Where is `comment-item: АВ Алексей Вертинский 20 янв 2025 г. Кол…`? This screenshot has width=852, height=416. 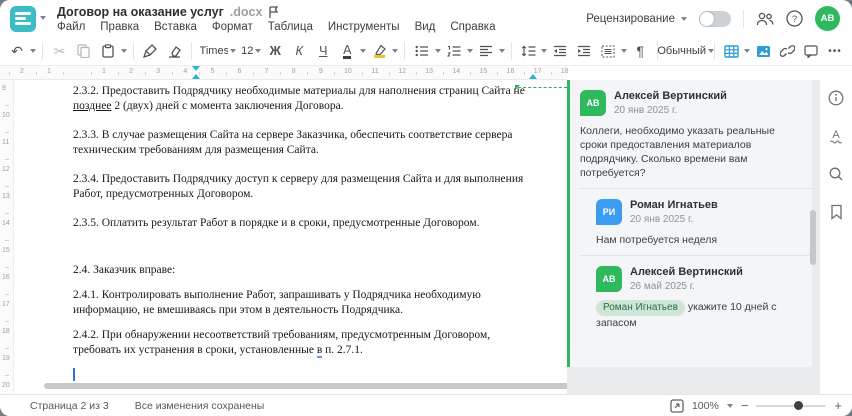
comment-item: АВ Алексей Вертинский 20 янв 2025 г. Кол… is located at coordinates (691, 134).